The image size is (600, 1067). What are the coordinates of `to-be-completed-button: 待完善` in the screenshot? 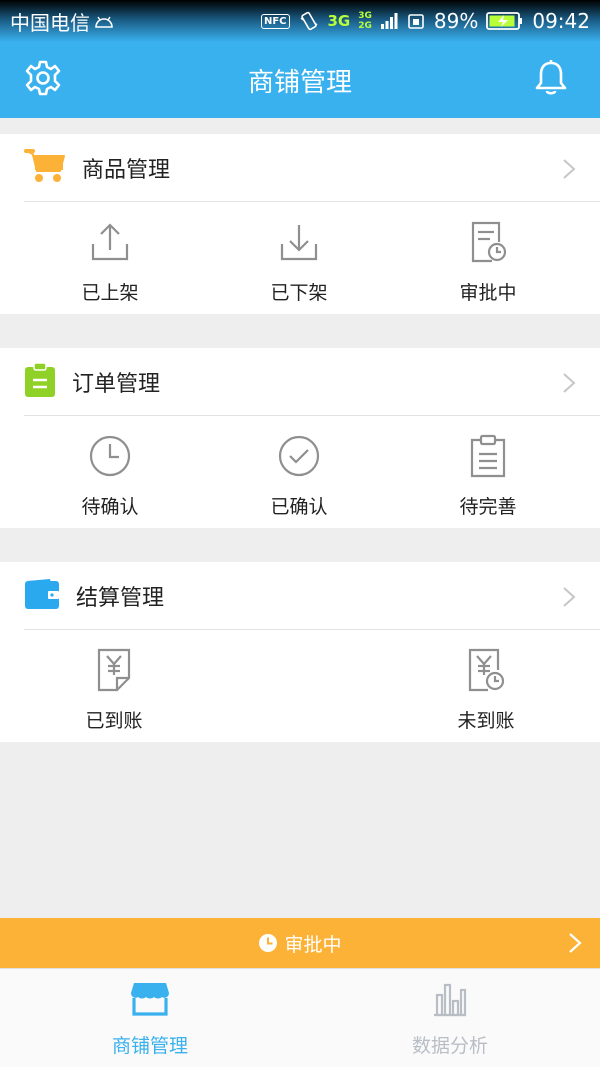 It's located at (488, 476).